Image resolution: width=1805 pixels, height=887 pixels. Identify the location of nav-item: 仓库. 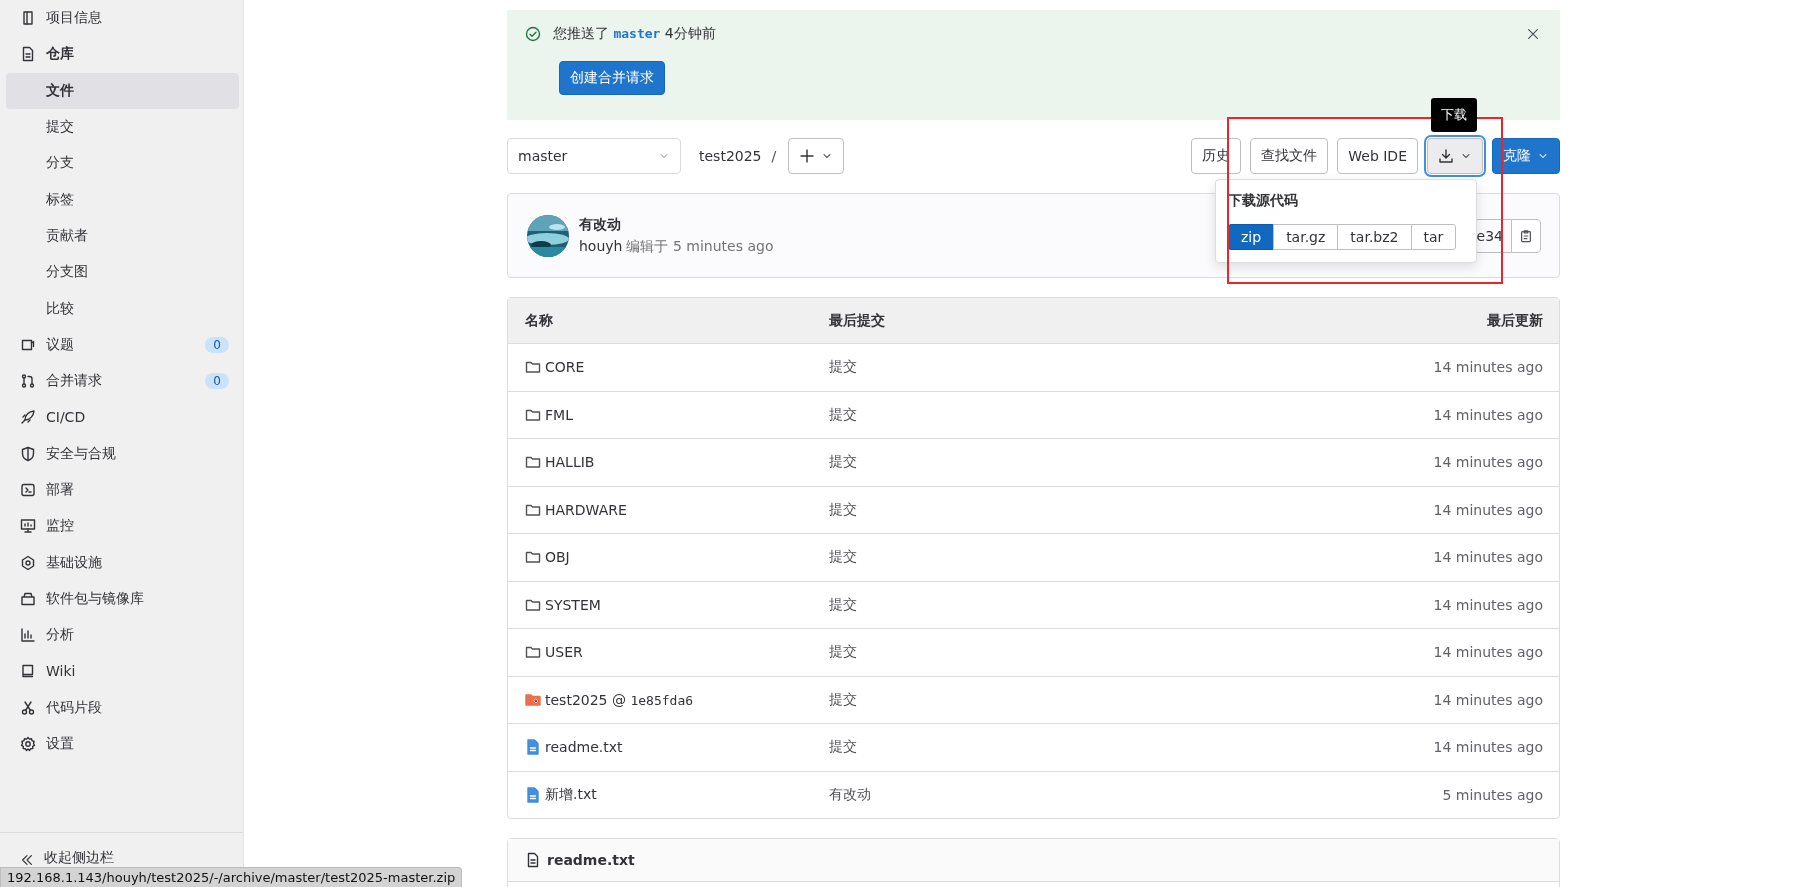
(122, 54).